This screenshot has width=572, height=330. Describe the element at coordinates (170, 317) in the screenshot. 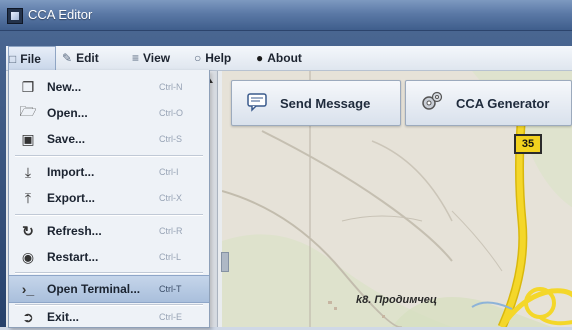

I see `menu-item-shortcut: Ctrl-E` at that location.